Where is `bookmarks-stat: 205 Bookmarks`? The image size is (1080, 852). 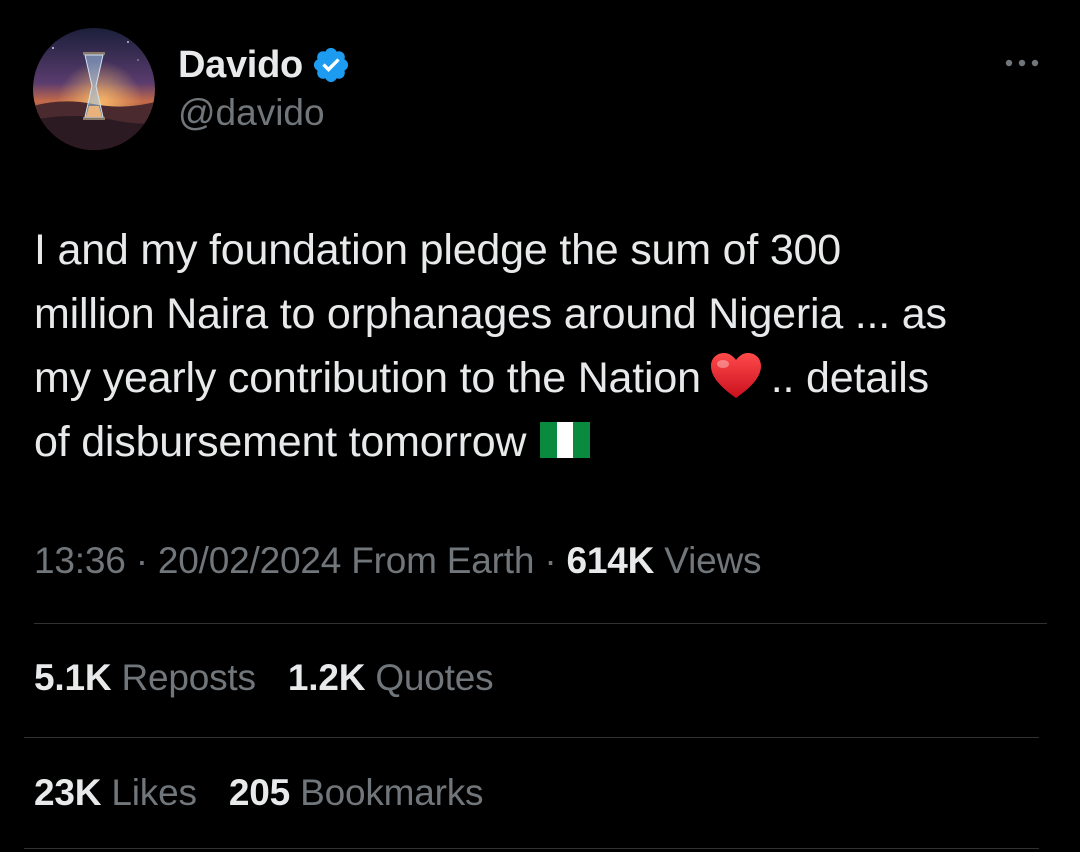
bookmarks-stat: 205 Bookmarks is located at coordinates (356, 792).